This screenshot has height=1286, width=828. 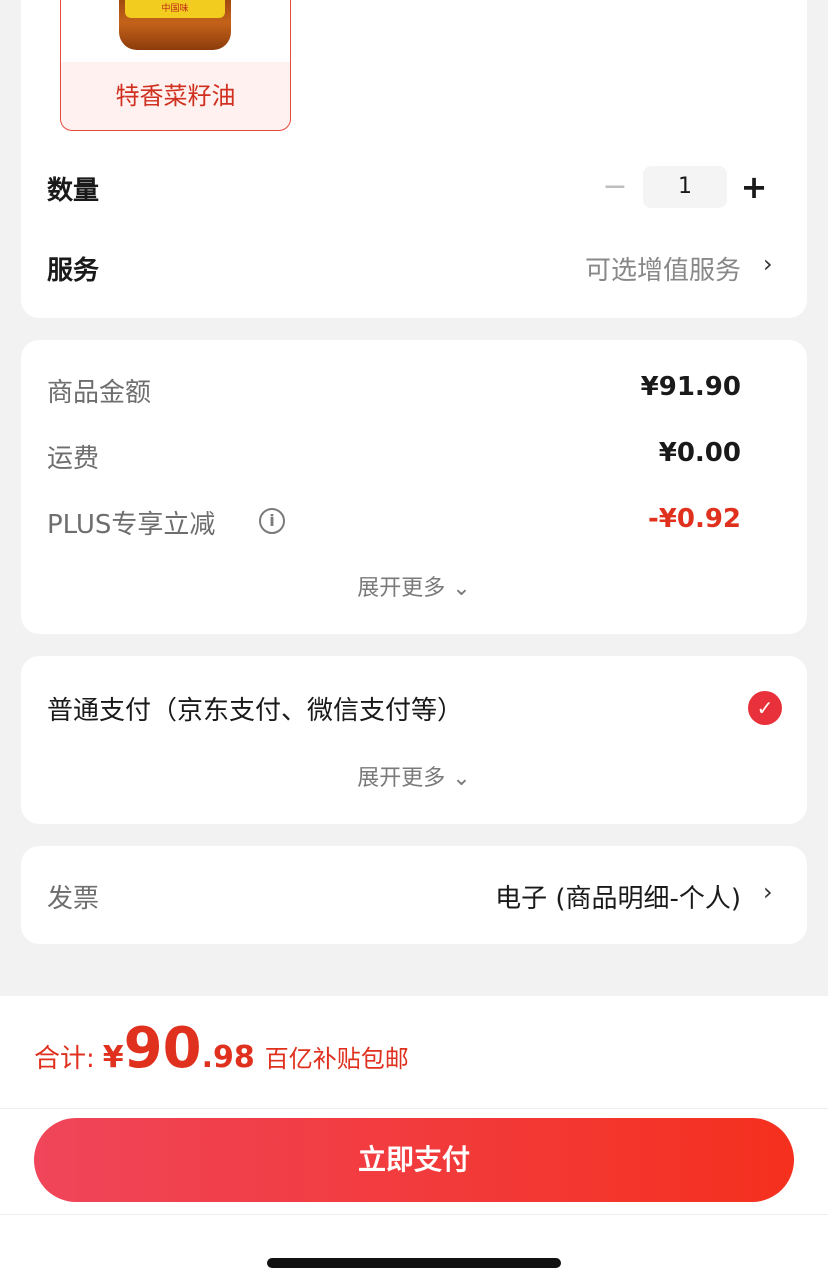 I want to click on goods-amount-label: 商品金额, so click(x=99, y=393).